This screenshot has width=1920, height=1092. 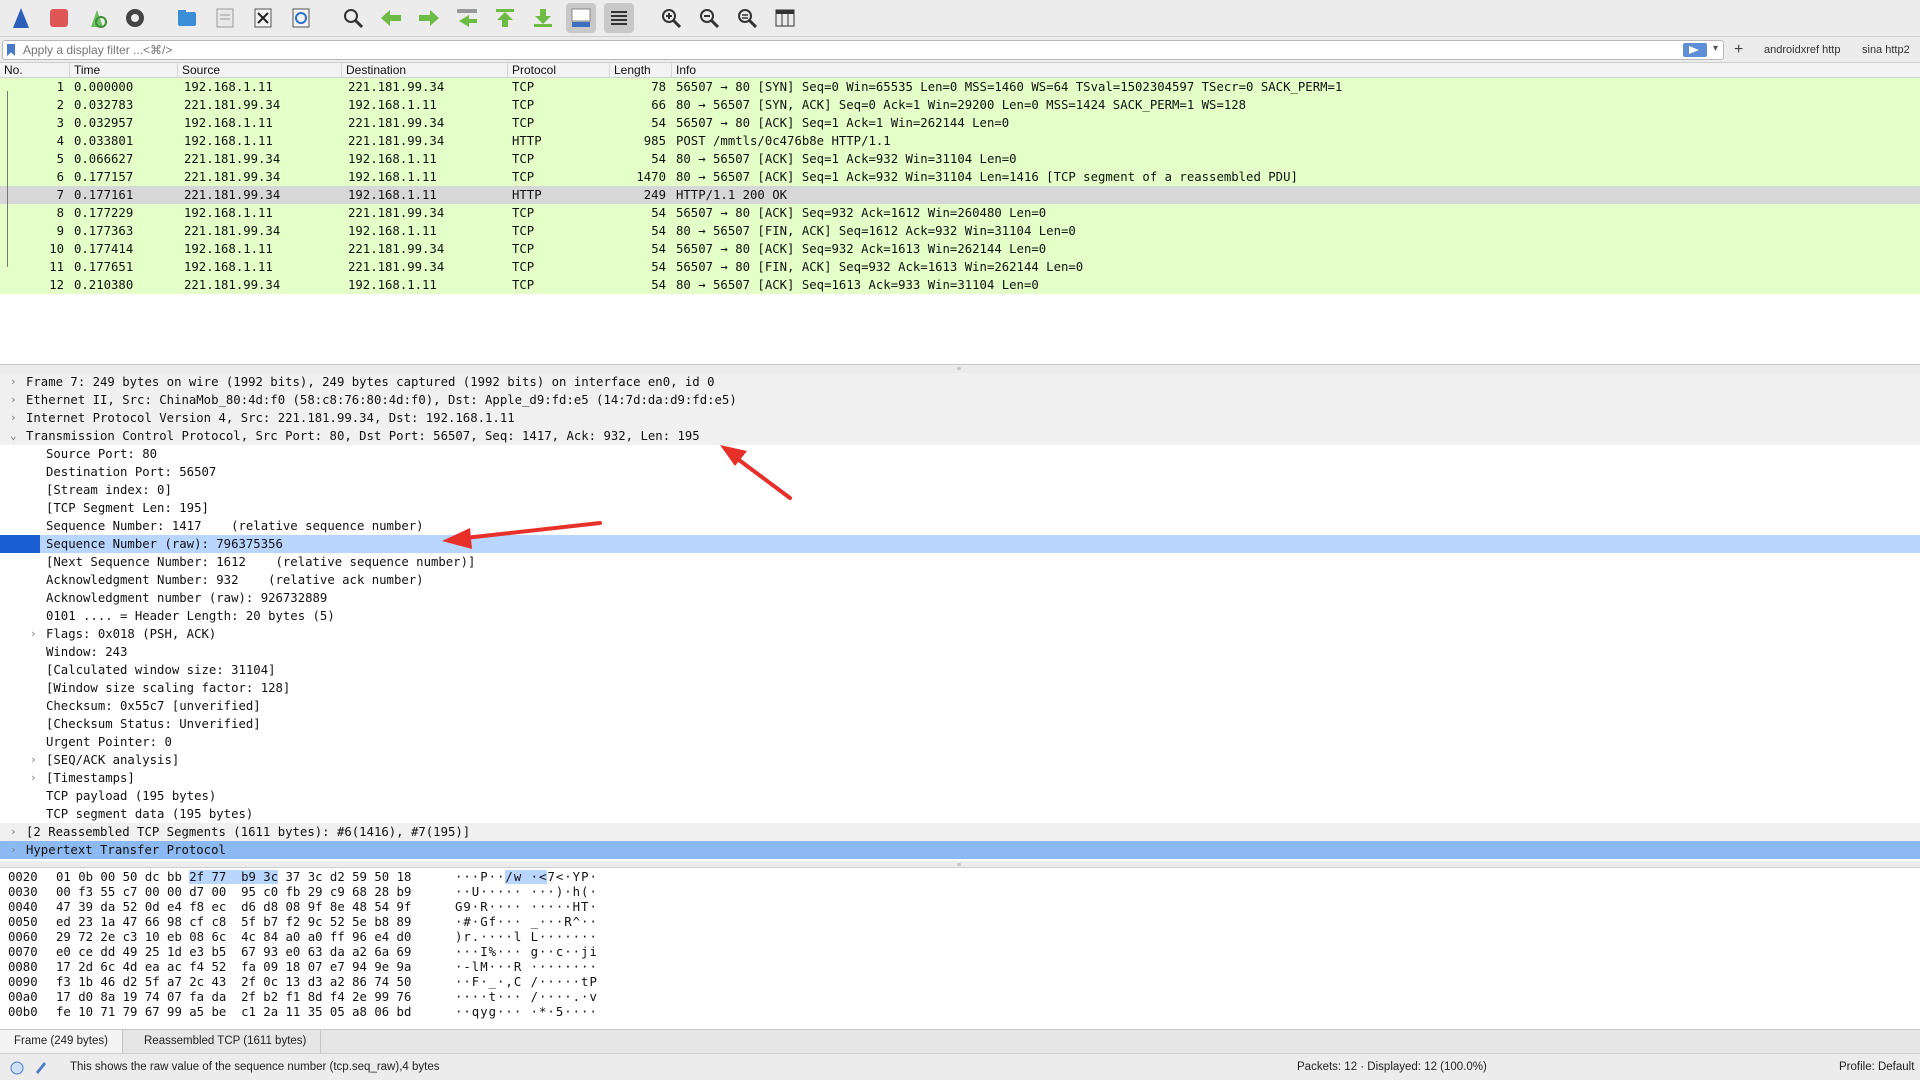 I want to click on reload-file-icon, so click(x=301, y=18).